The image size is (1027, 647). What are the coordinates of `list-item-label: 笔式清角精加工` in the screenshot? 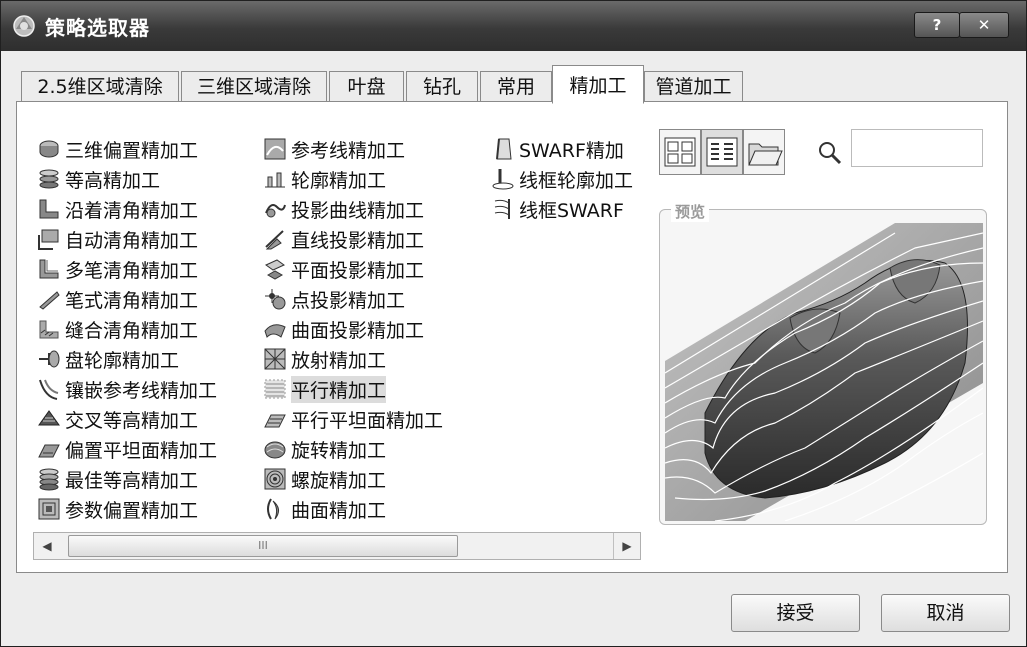 It's located at (132, 300).